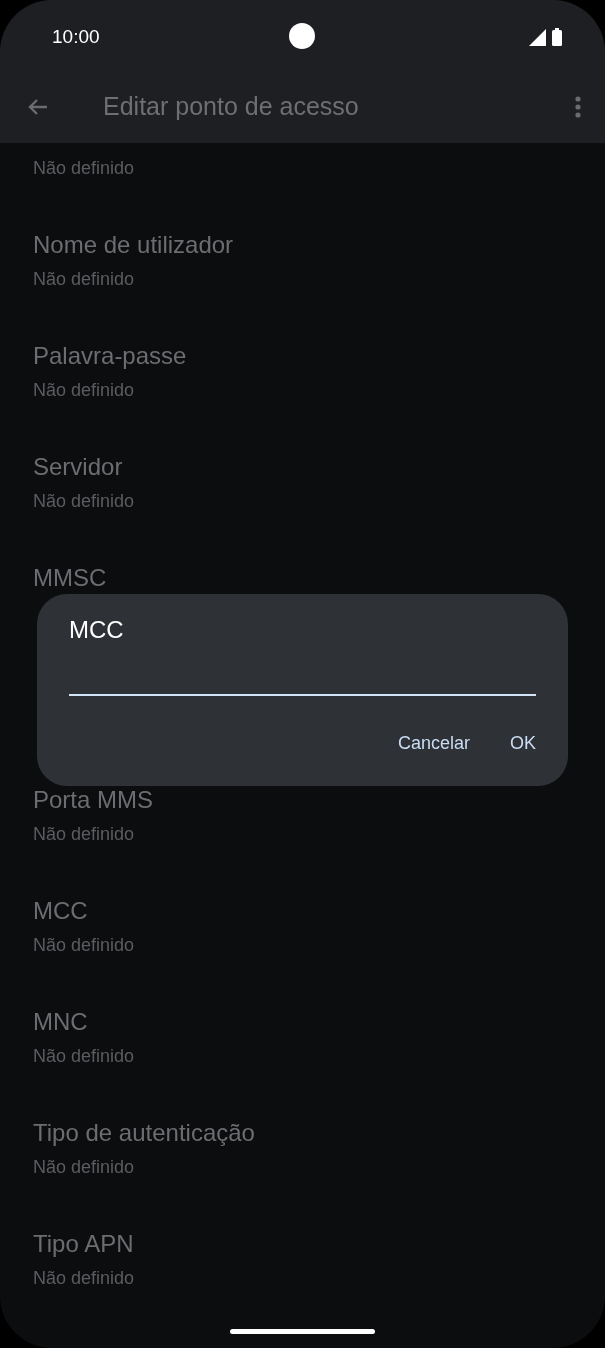 This screenshot has width=605, height=1348. I want to click on clock: 10:00, so click(76, 36).